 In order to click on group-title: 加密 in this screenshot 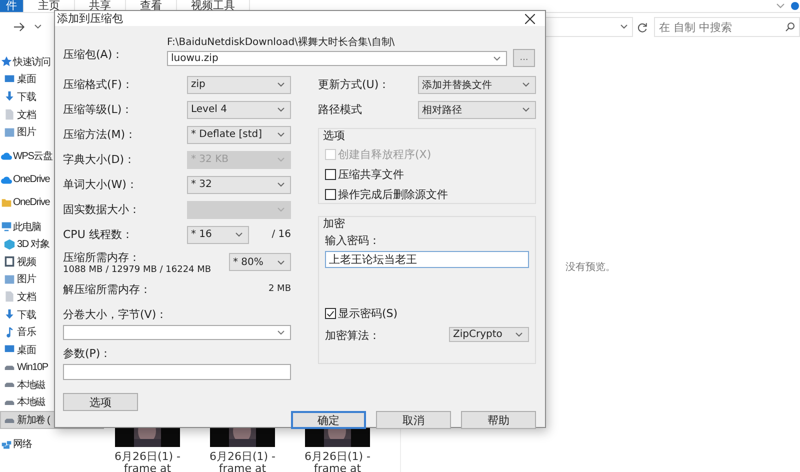, I will do `click(334, 223)`.